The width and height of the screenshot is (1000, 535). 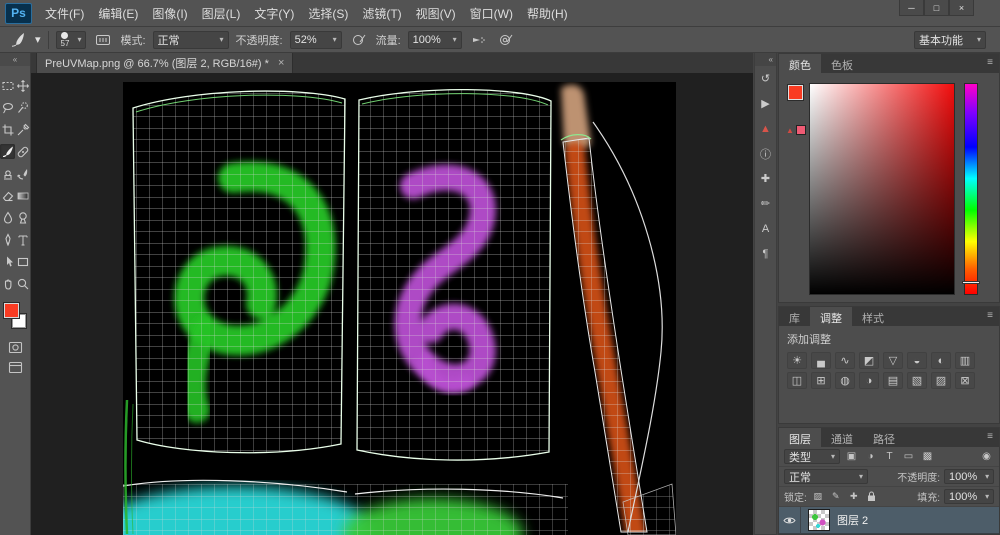 What do you see at coordinates (812, 456) in the screenshot?
I see `layer-filter-select: 类型 ▾` at bounding box center [812, 456].